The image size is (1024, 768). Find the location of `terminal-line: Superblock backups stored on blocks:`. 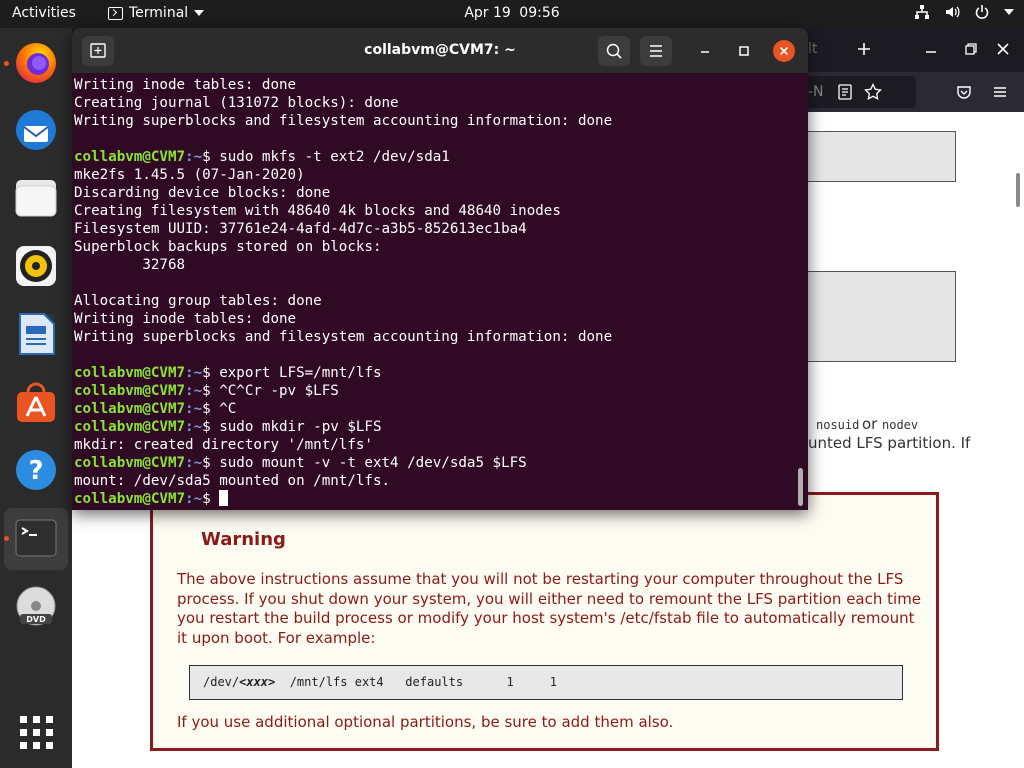

terminal-line: Superblock backups stored on blocks: is located at coordinates (434, 247).